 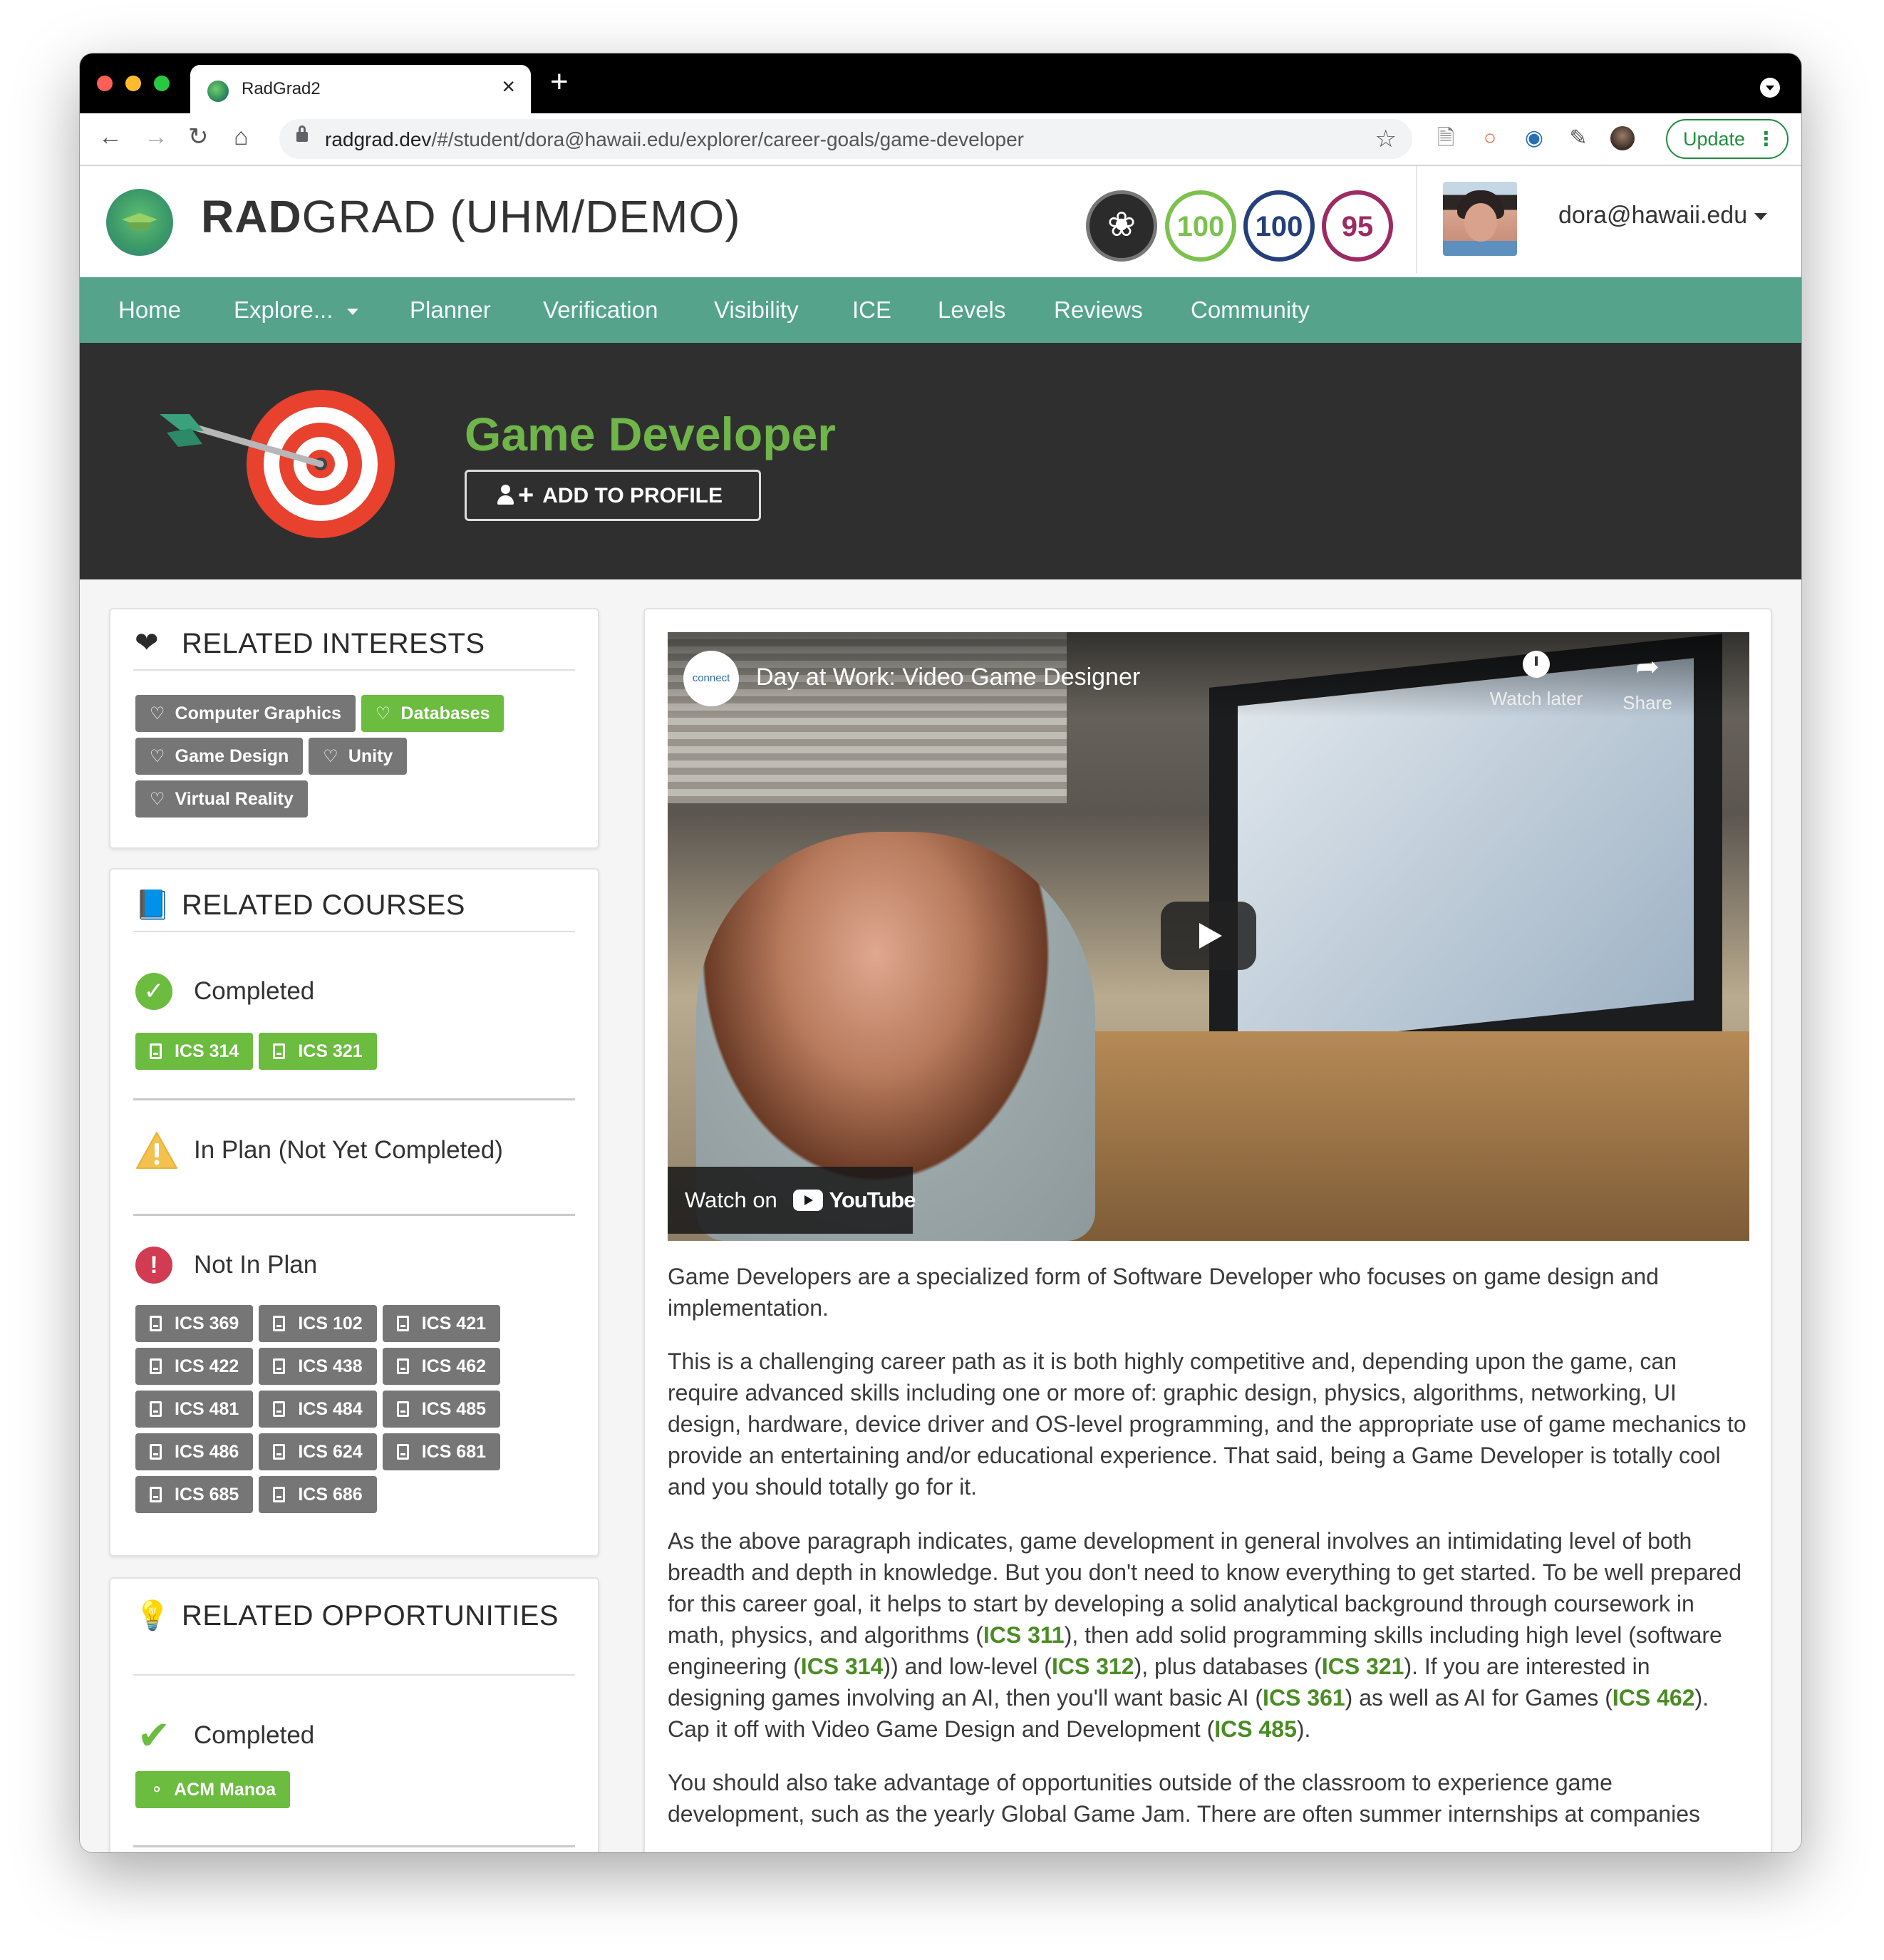 I want to click on course-chip: ICS 422, so click(x=194, y=1367).